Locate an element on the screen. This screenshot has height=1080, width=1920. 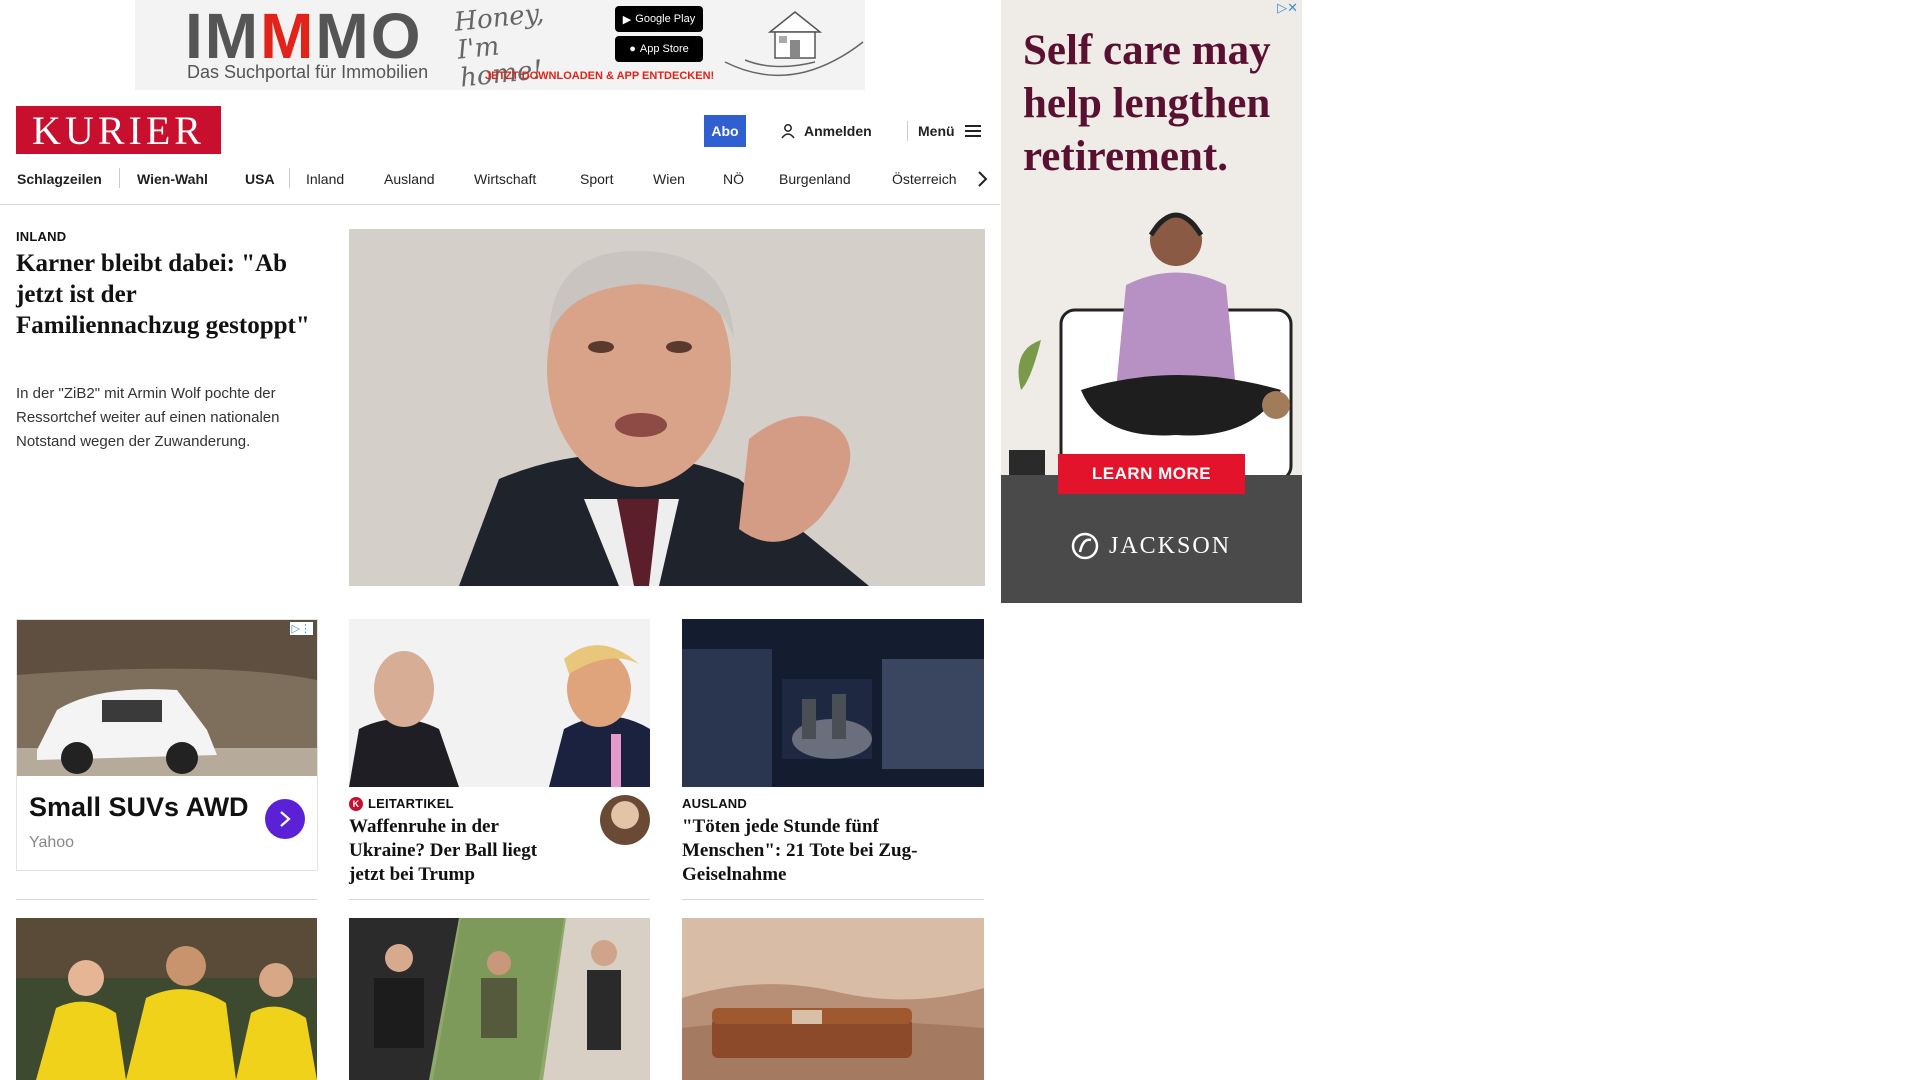
suv-ad-title: Small SUVs AWD is located at coordinates (139, 807).